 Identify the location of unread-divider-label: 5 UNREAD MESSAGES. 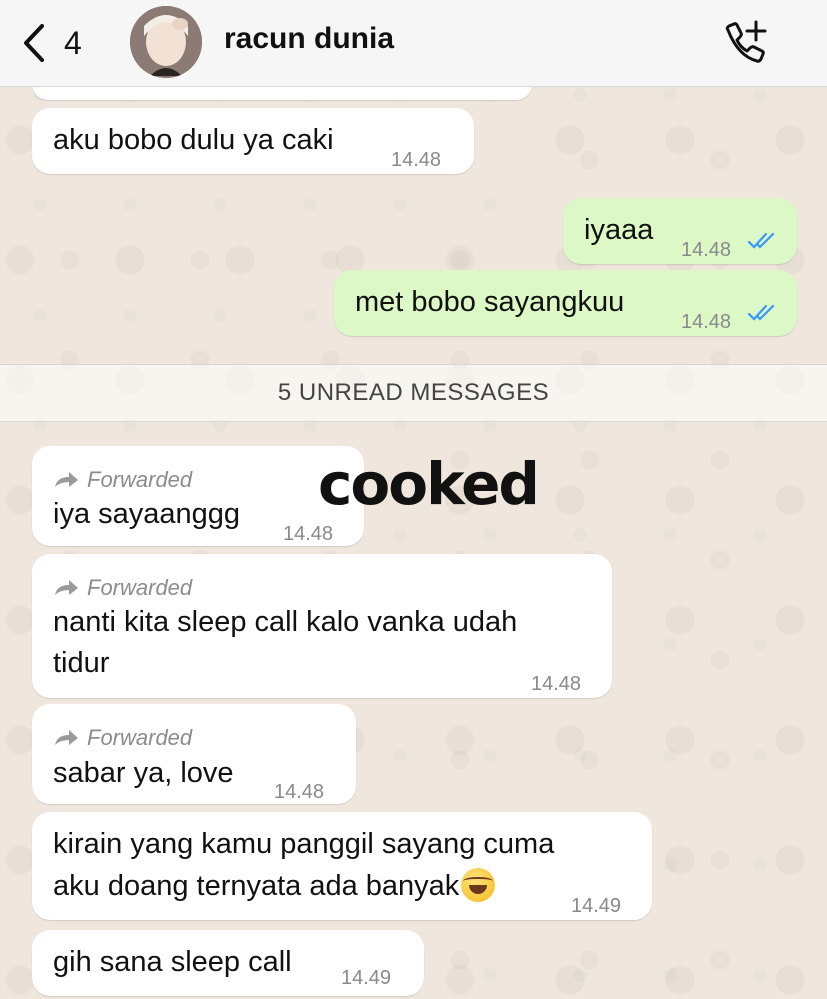
(413, 392).